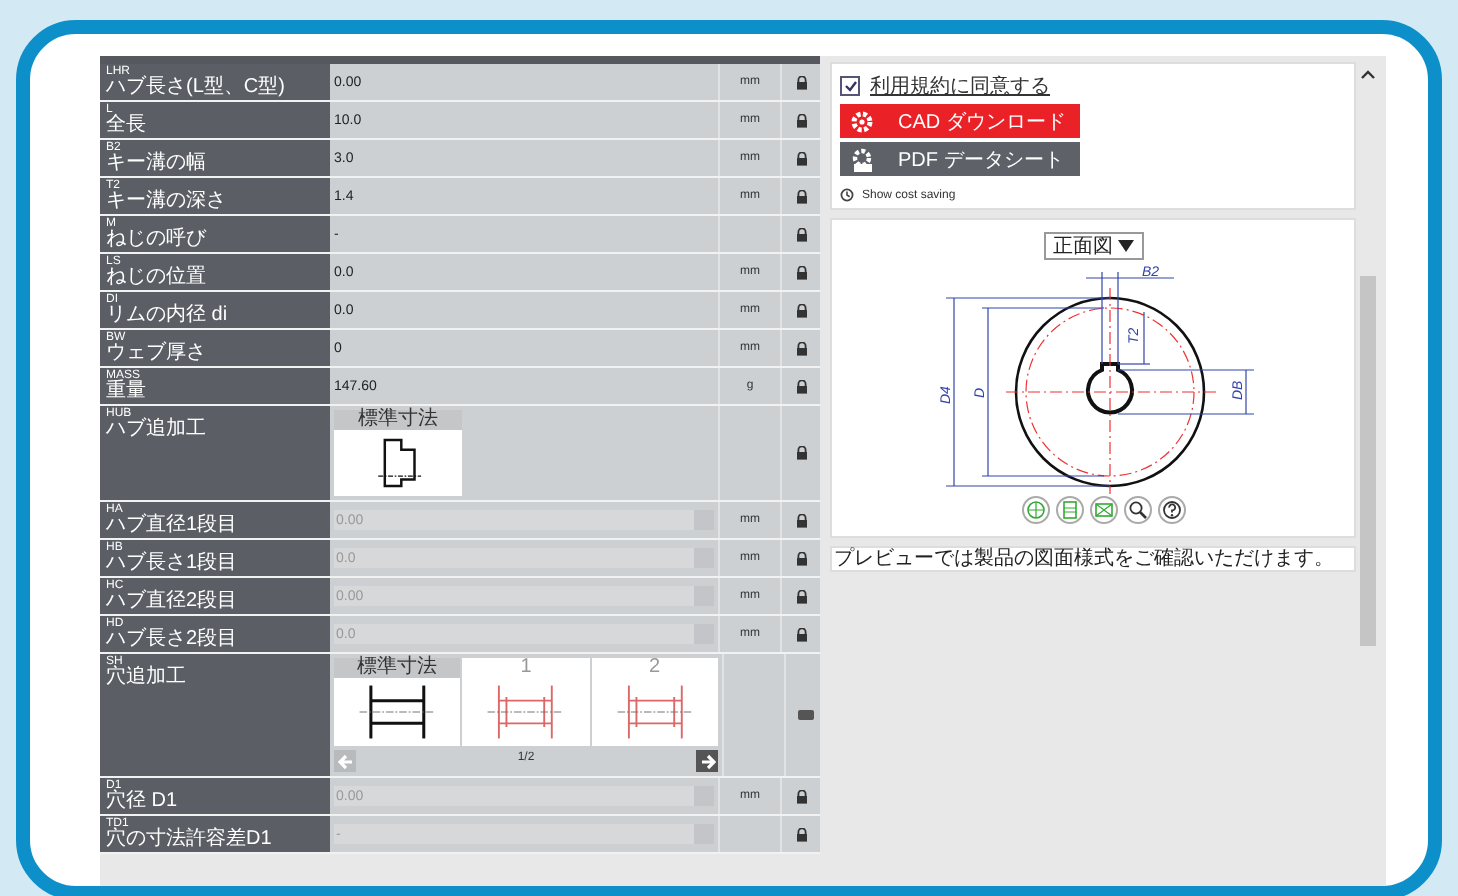 This screenshot has height=896, width=1458. I want to click on striped-box-icon, so click(1069, 510).